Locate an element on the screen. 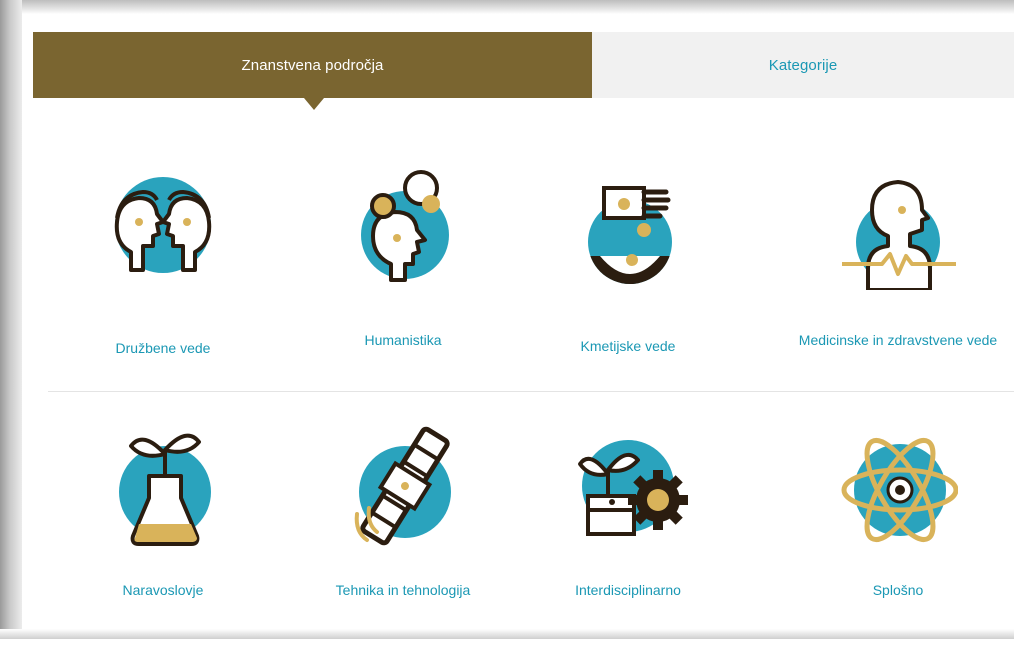 The height and width of the screenshot is (645, 1014). field-label: Naravoslovje is located at coordinates (163, 590).